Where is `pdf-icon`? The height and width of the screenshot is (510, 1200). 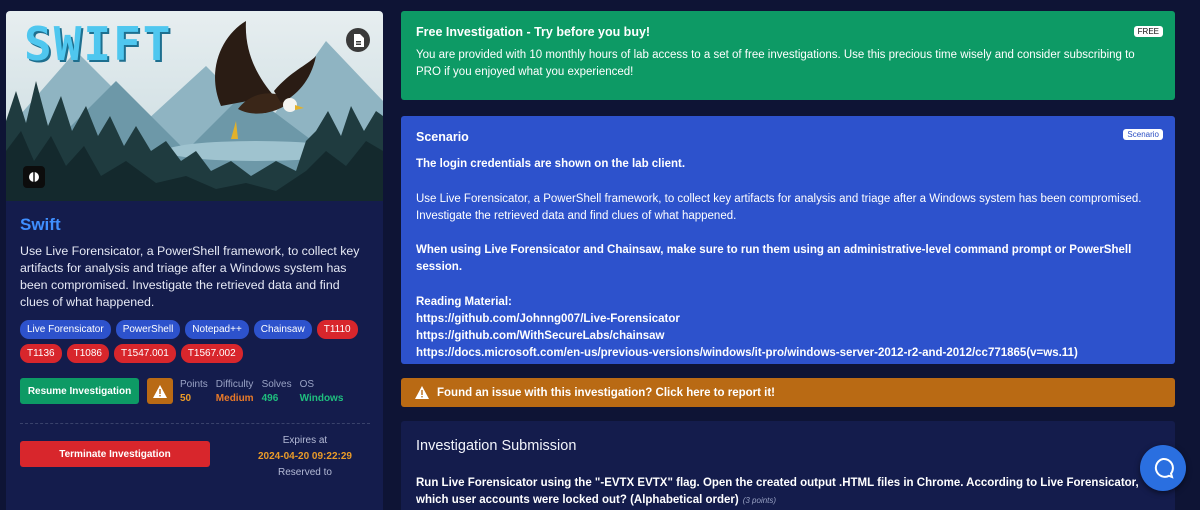
pdf-icon is located at coordinates (358, 40).